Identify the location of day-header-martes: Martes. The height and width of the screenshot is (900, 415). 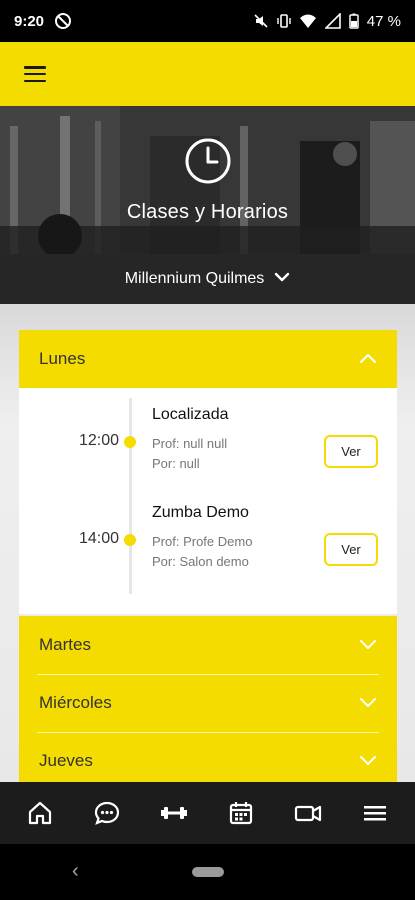
(208, 645).